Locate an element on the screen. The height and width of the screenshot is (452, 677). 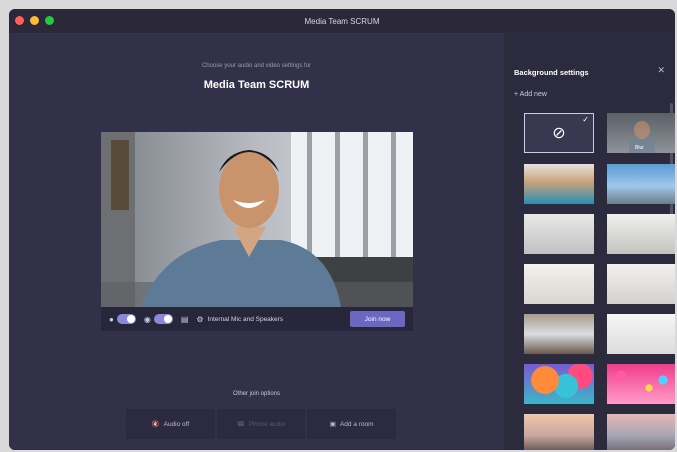
title-bar: Media Team SCRUM is located at coordinates (342, 21).